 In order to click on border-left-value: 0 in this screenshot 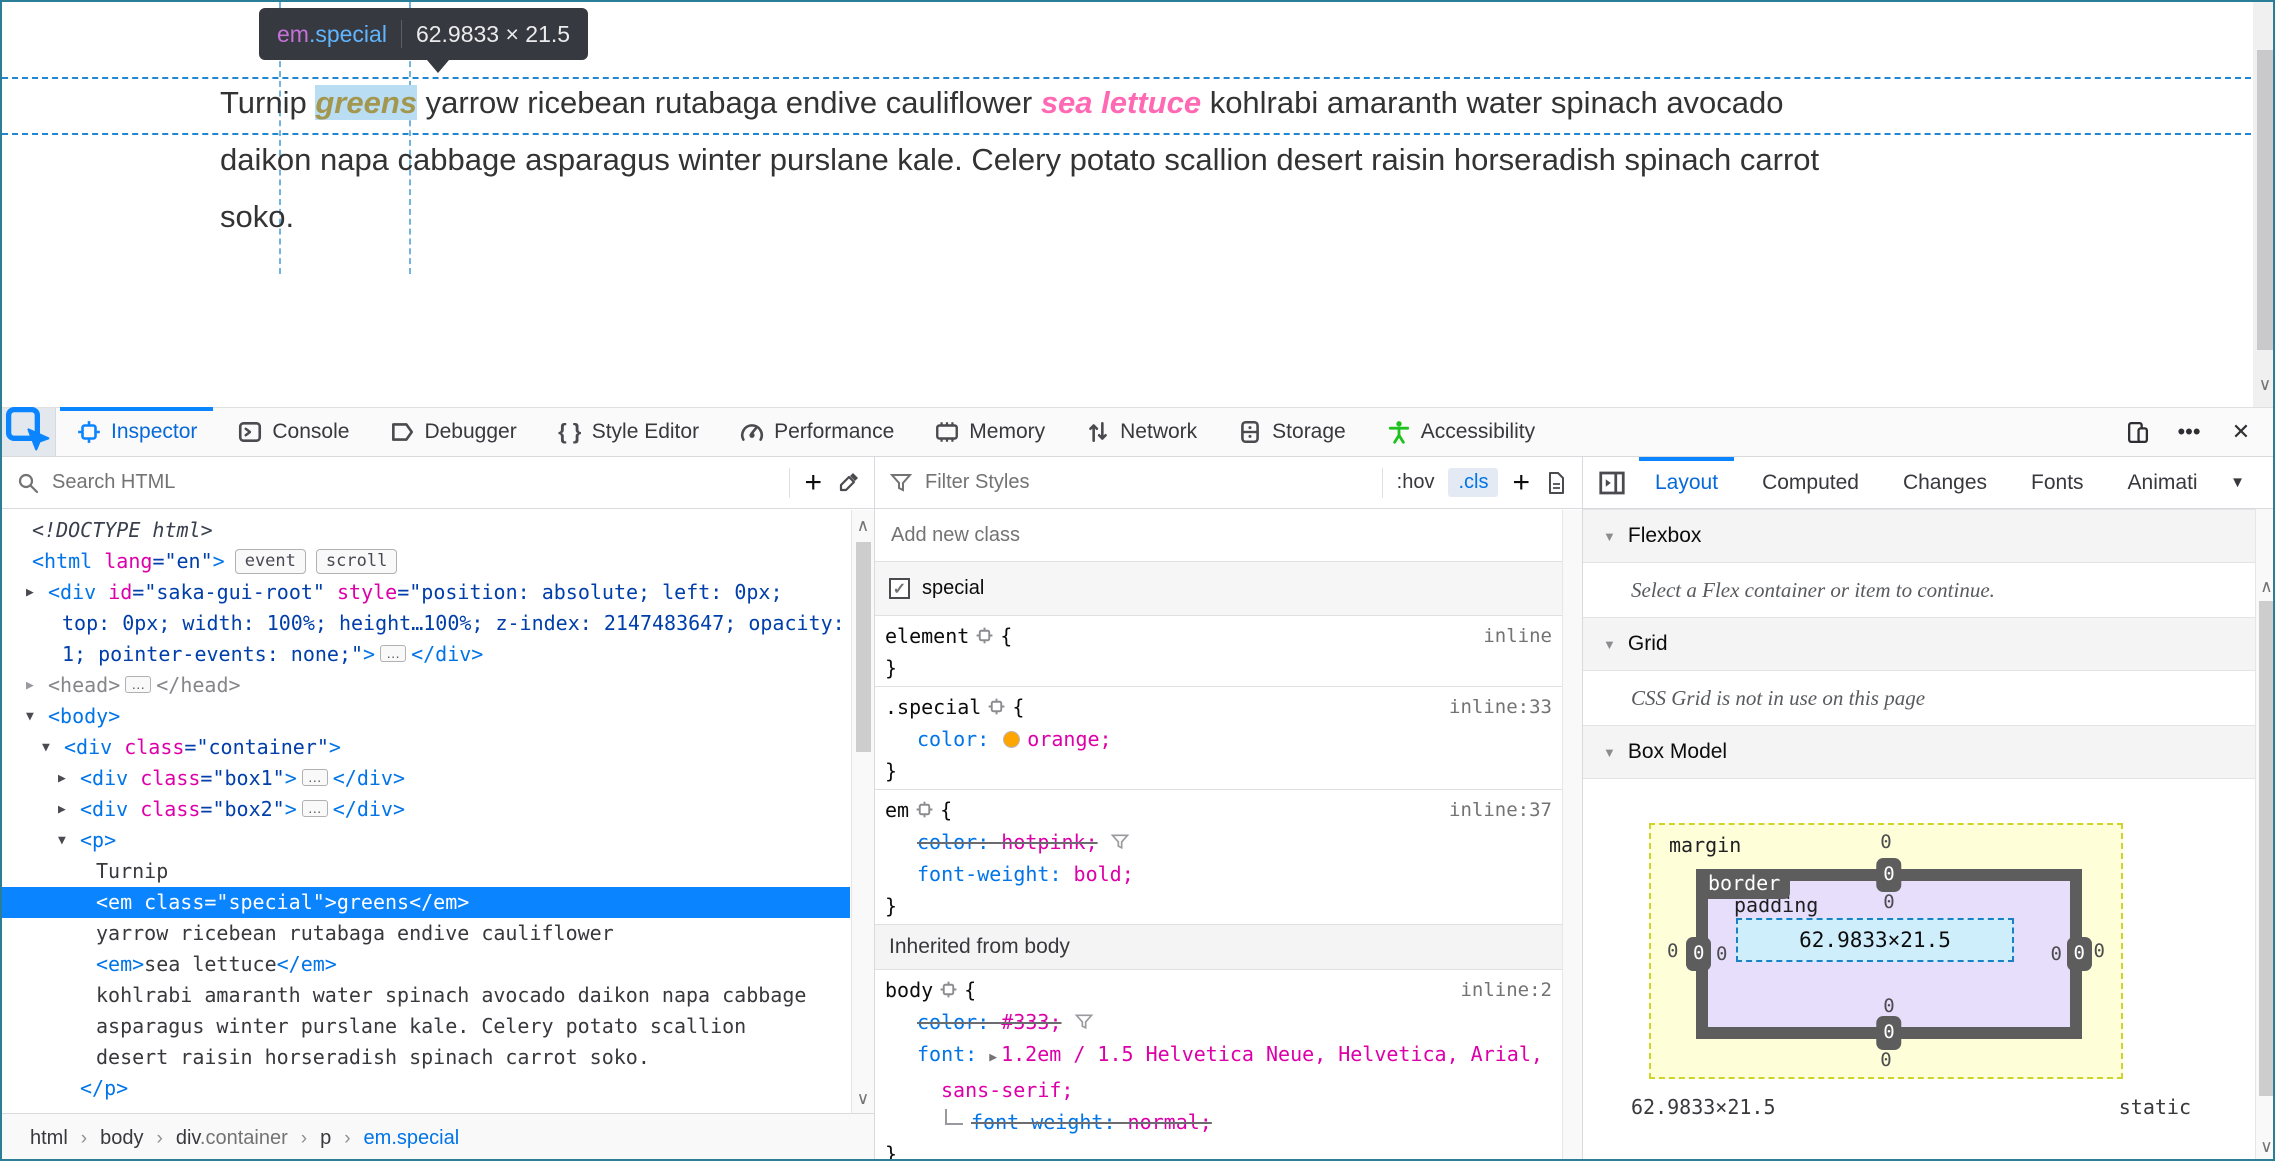, I will do `click(1699, 954)`.